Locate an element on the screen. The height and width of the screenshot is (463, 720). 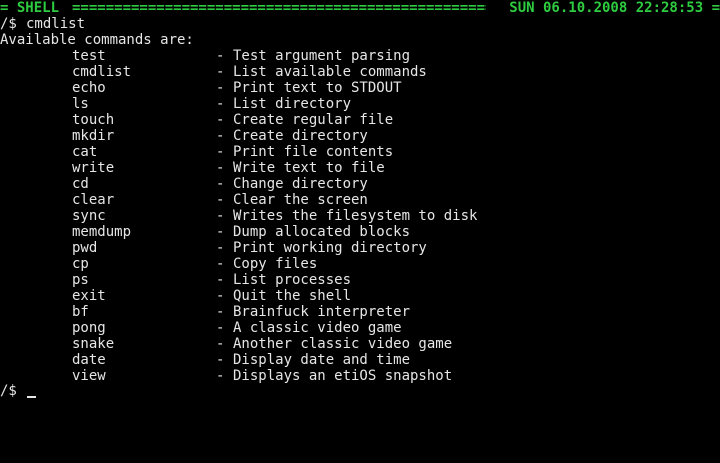
command-name: mkdir is located at coordinates (93, 136).